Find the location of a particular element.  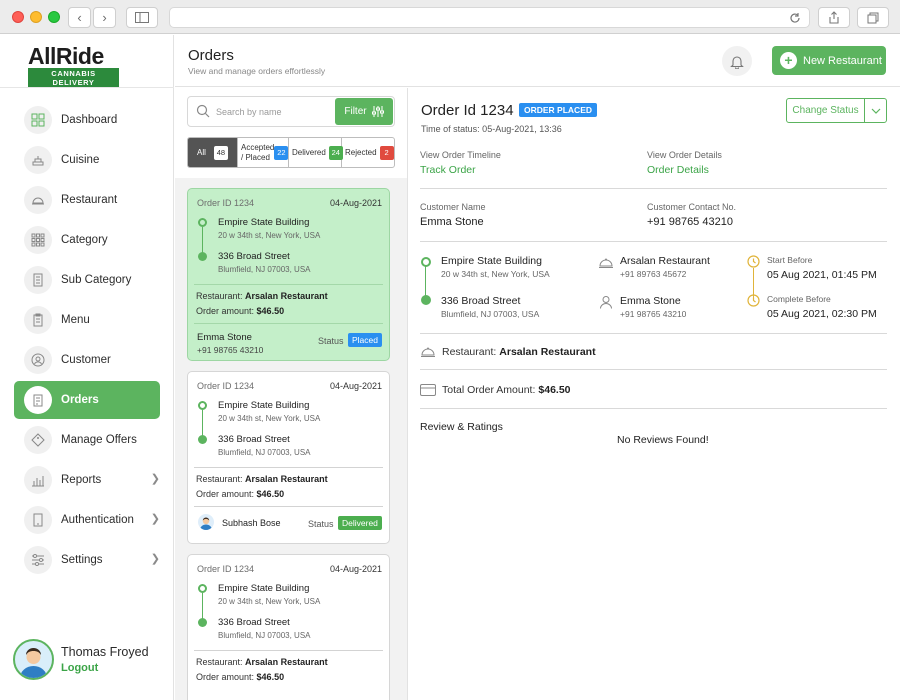

sidebar-divider is located at coordinates (87, 87).